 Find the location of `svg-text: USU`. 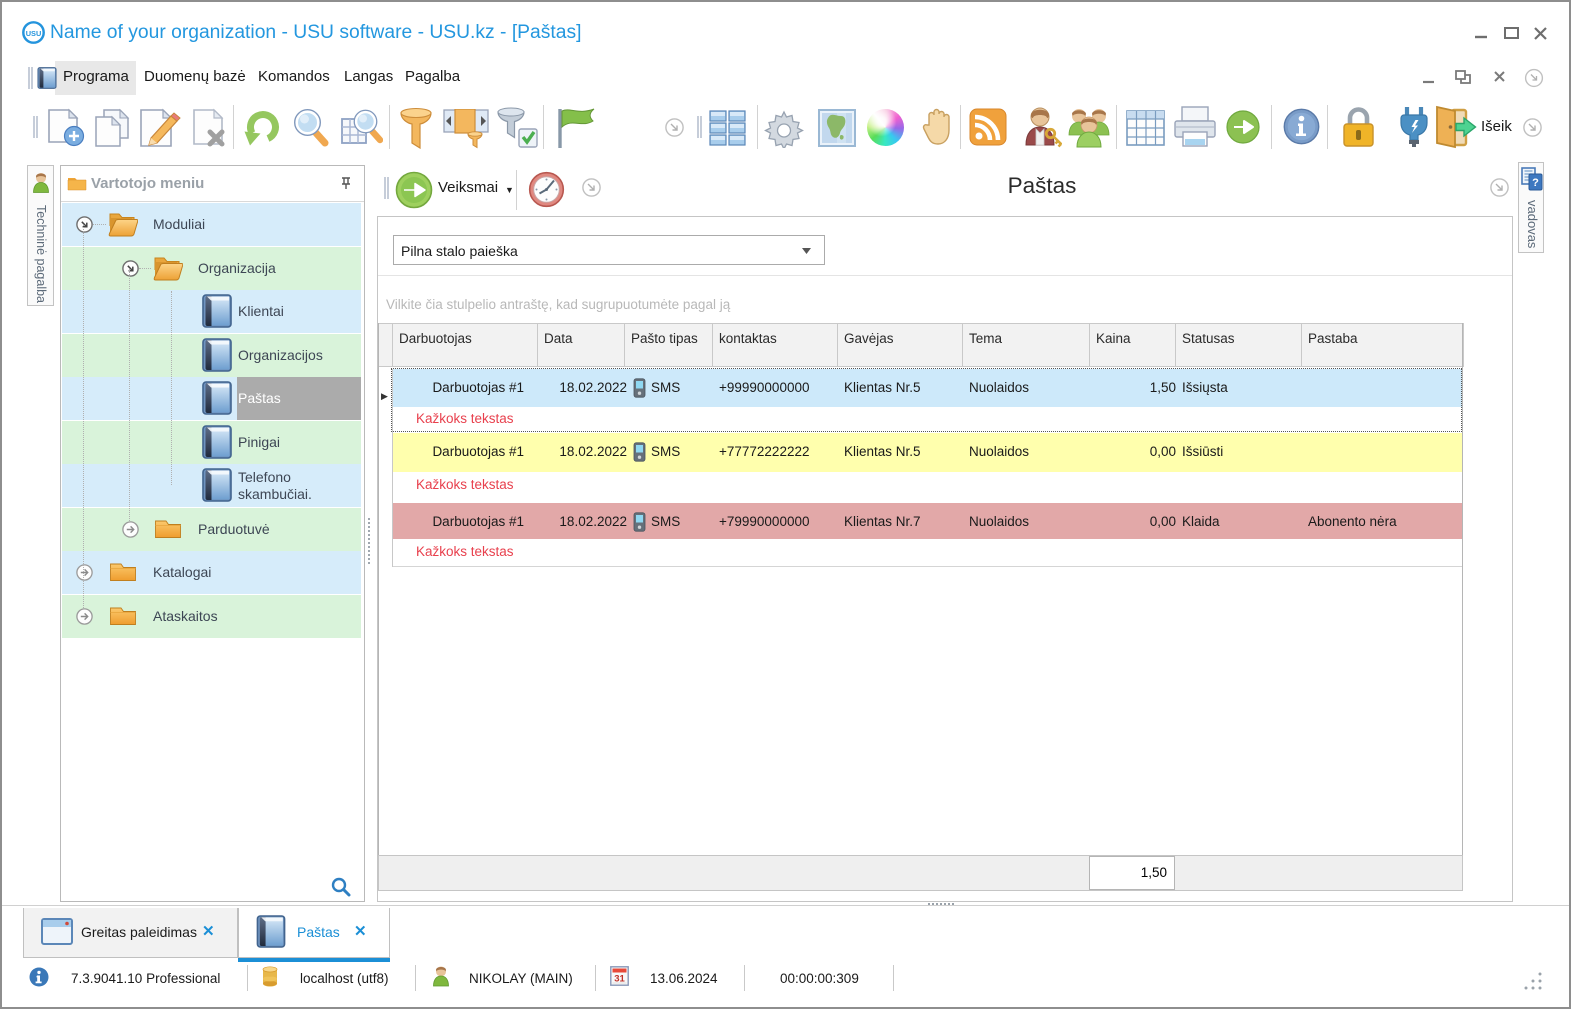

svg-text: USU is located at coordinates (34, 33).